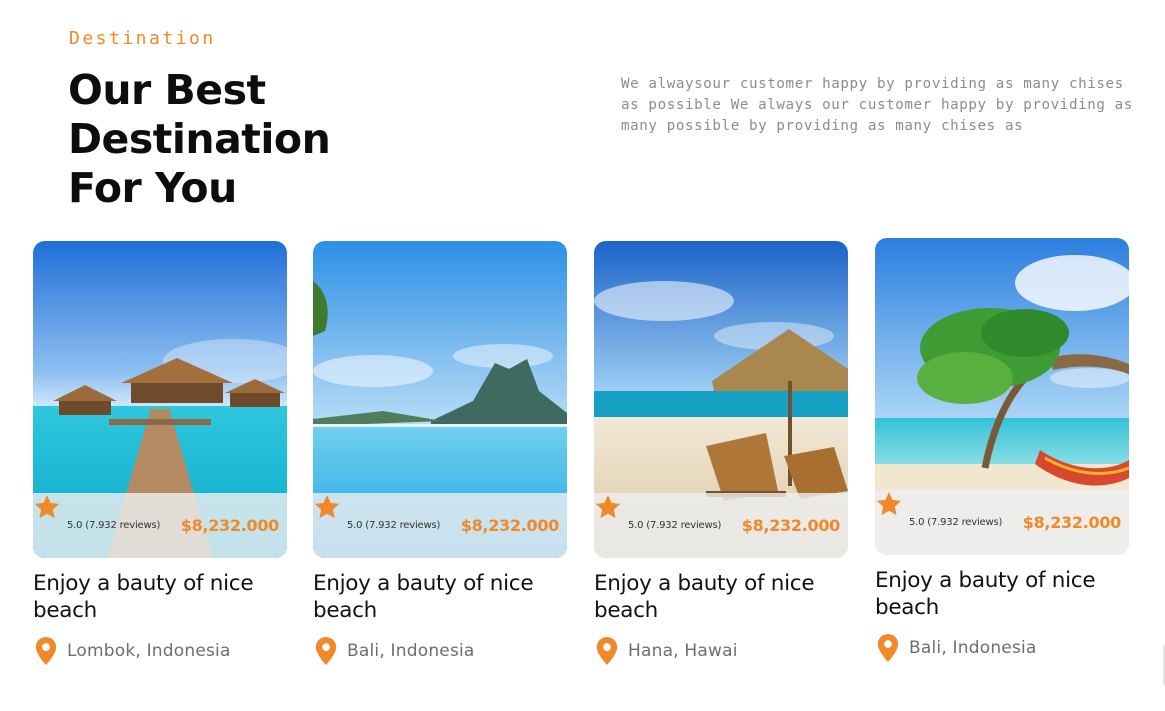  I want to click on section-title: Our Best Destination For You, so click(303, 139).